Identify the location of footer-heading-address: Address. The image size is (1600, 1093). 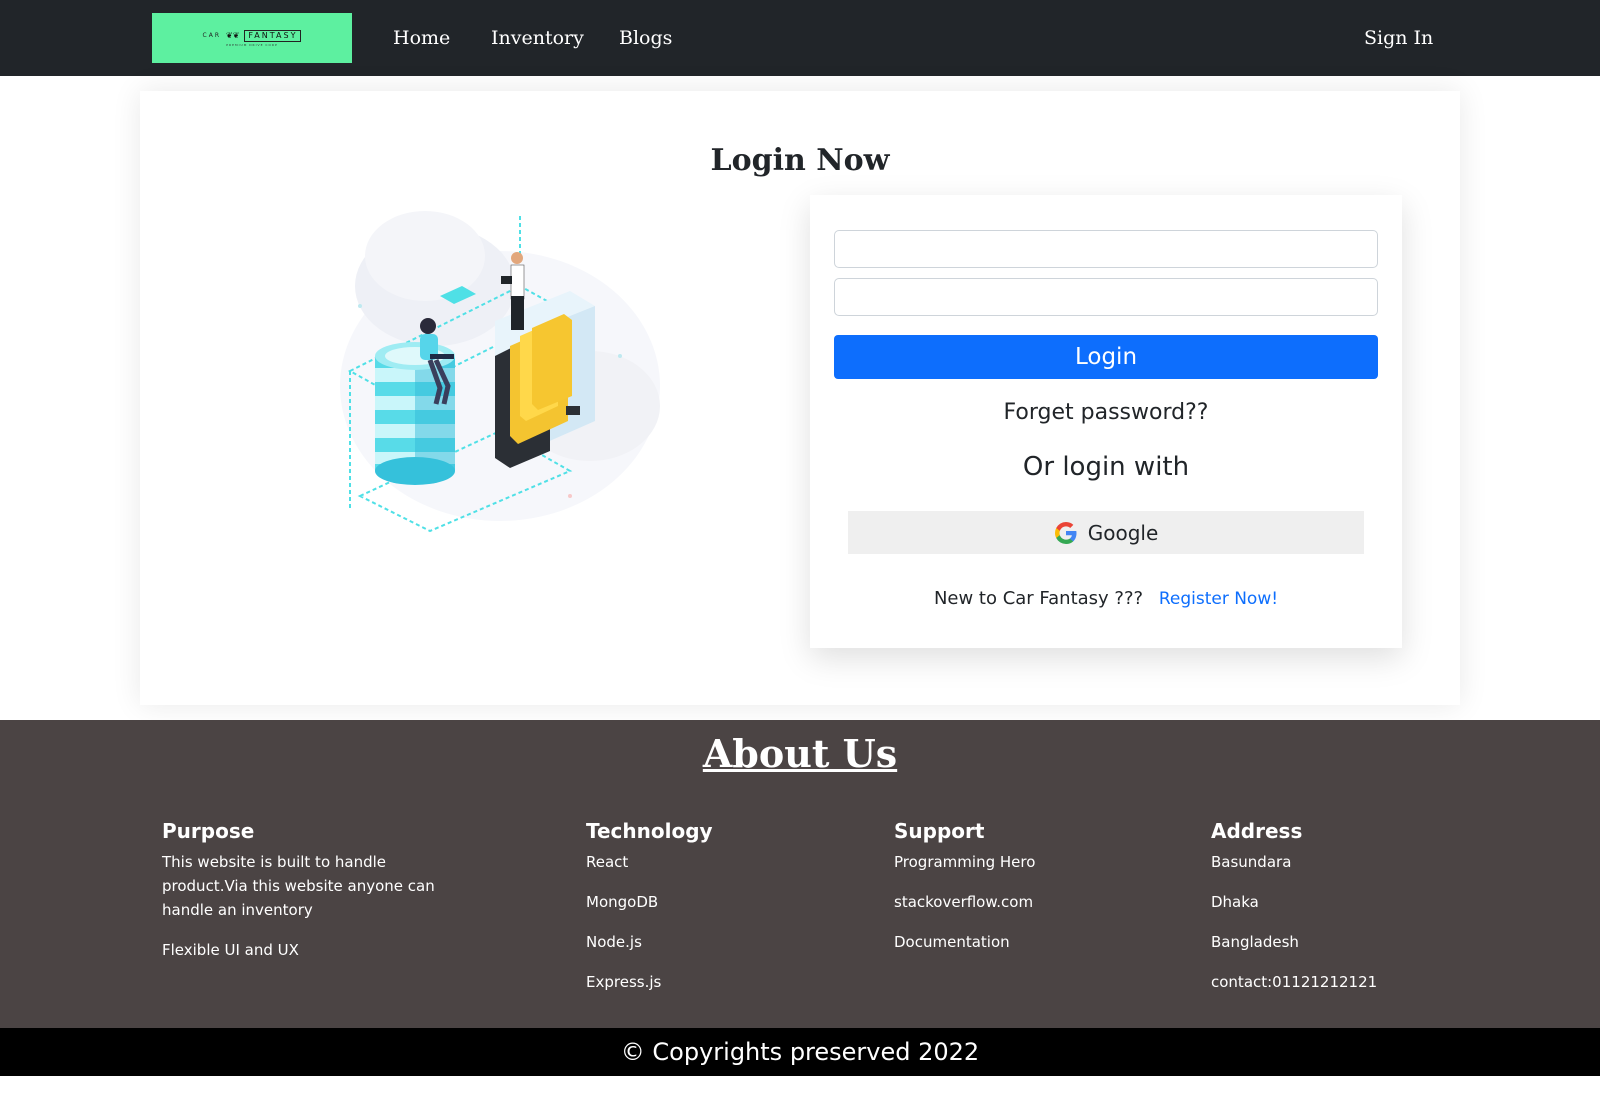
(1257, 831).